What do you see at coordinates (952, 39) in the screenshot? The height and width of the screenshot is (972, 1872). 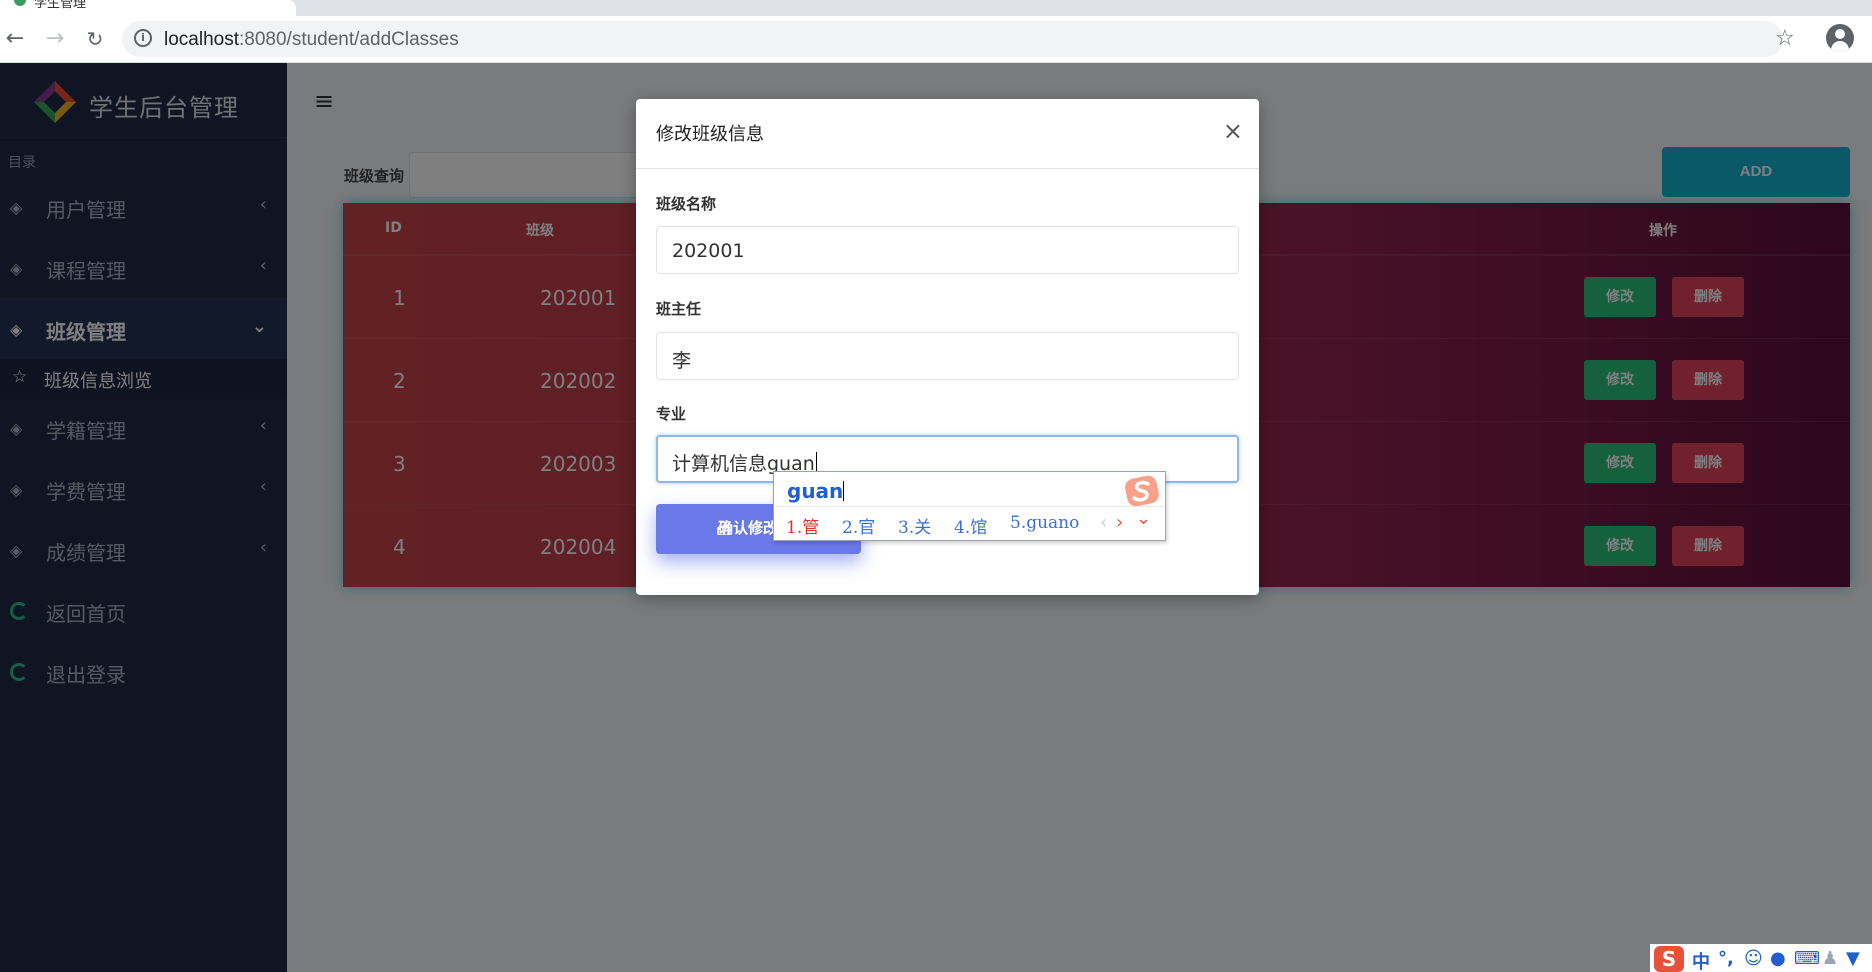 I see `address-bar: i localhost:8080/student/addClasses` at bounding box center [952, 39].